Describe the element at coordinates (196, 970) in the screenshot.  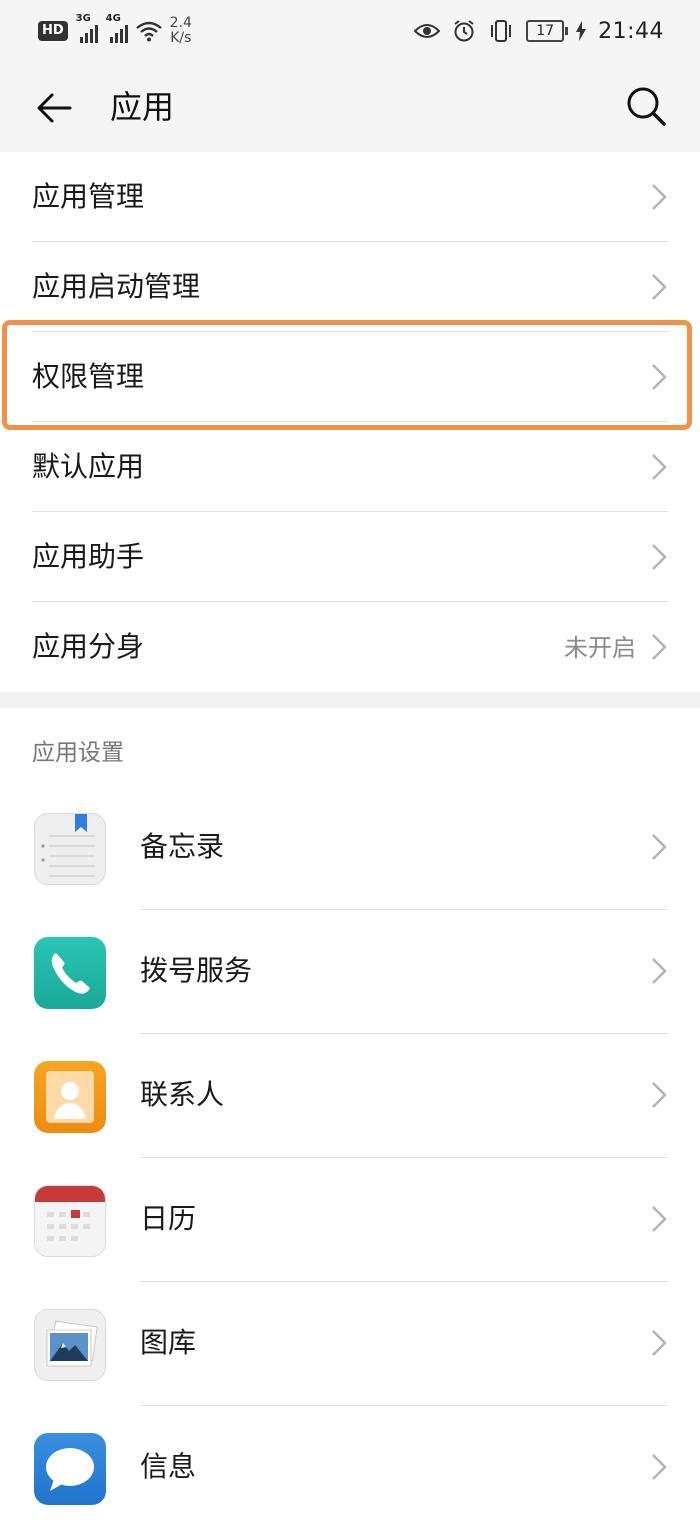
I see `app-item-label: 拨号服务` at that location.